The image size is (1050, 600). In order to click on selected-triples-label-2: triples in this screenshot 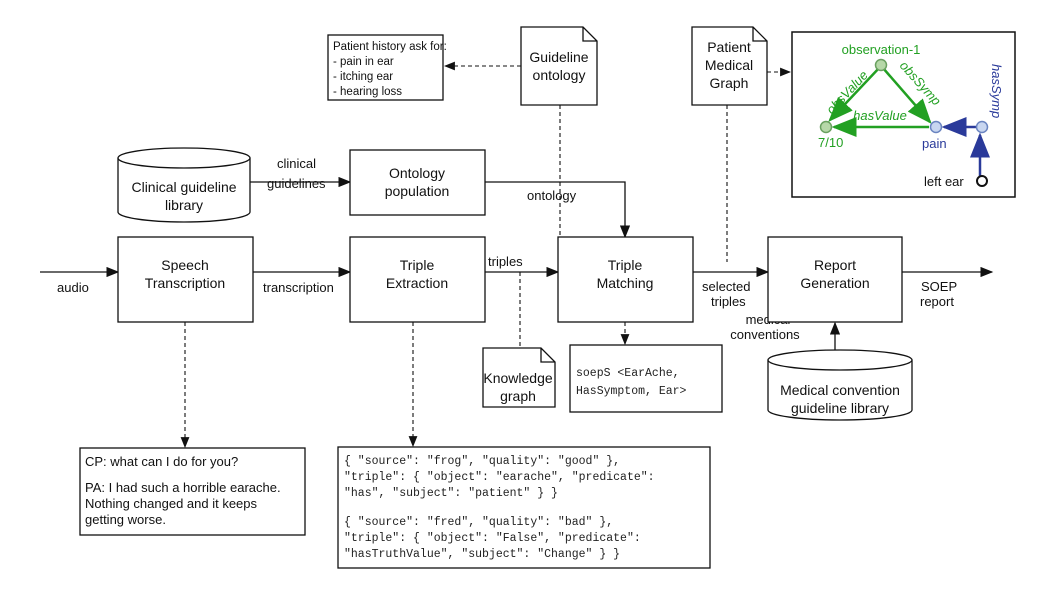, I will do `click(728, 301)`.